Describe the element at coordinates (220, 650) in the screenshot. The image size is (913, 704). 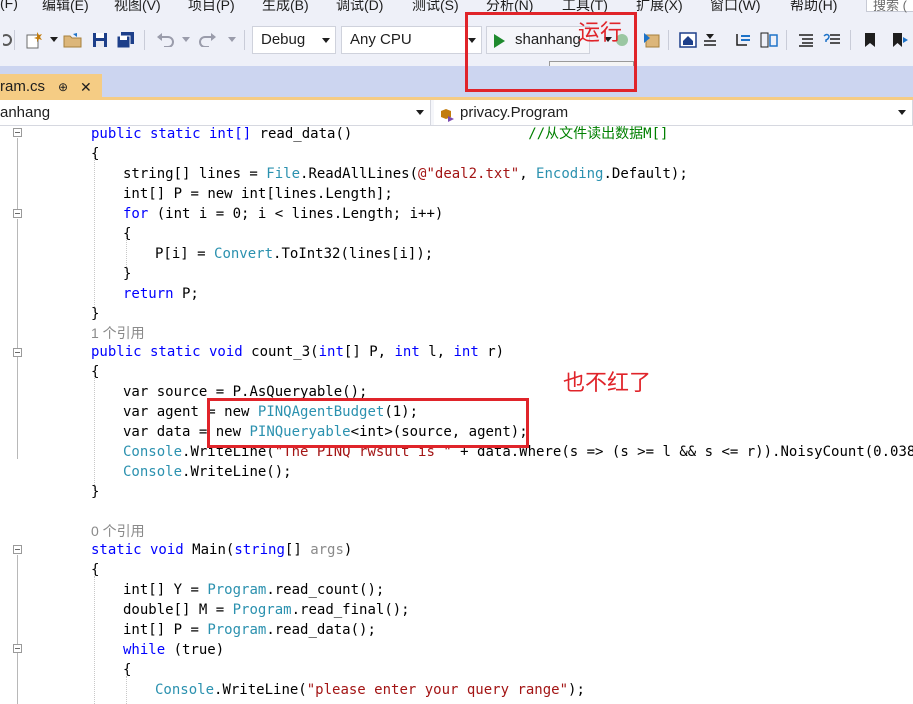
I see `code-token: )` at that location.